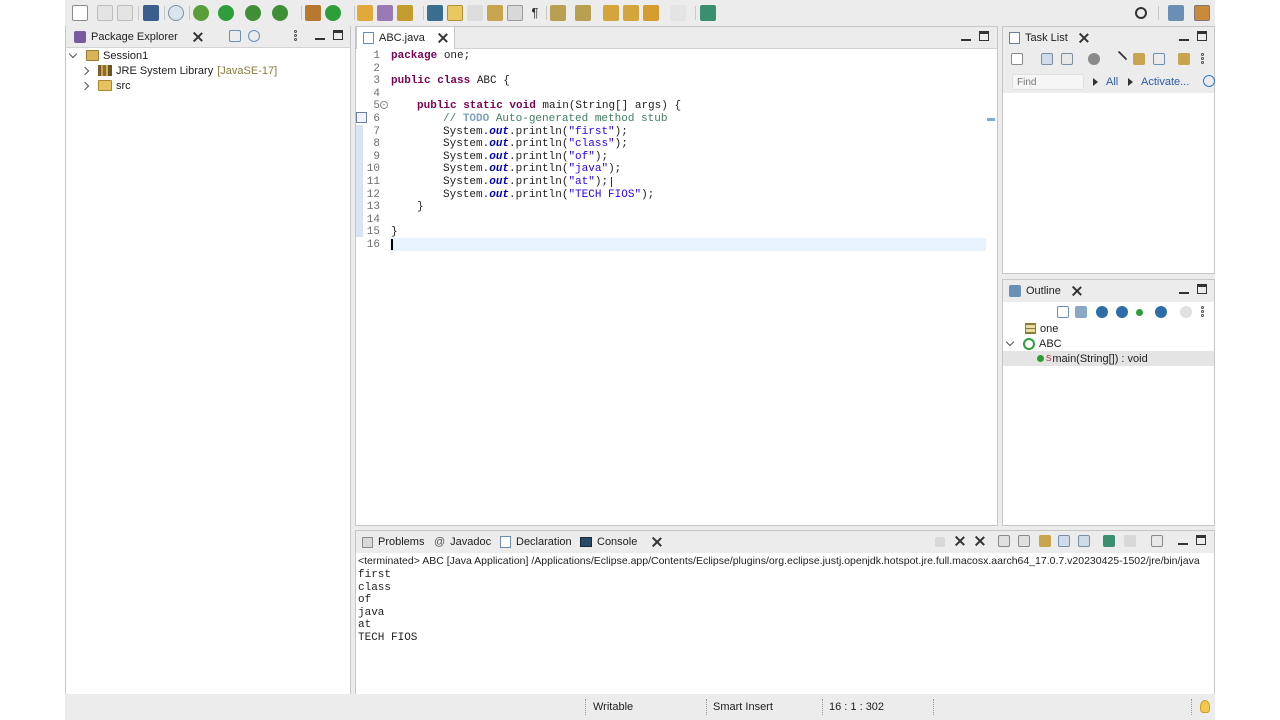 The width and height of the screenshot is (1280, 720). I want to click on outline-item-method: S main(String[]) : void, so click(1108, 358).